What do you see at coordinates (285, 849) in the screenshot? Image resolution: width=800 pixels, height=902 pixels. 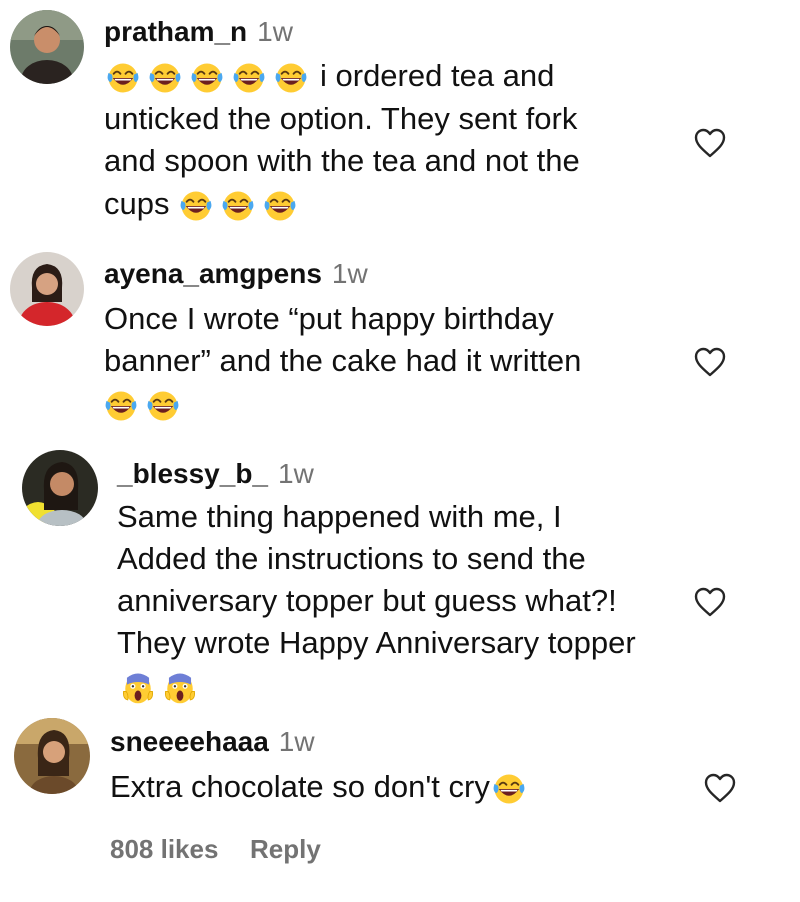 I see `reply-button: Reply` at bounding box center [285, 849].